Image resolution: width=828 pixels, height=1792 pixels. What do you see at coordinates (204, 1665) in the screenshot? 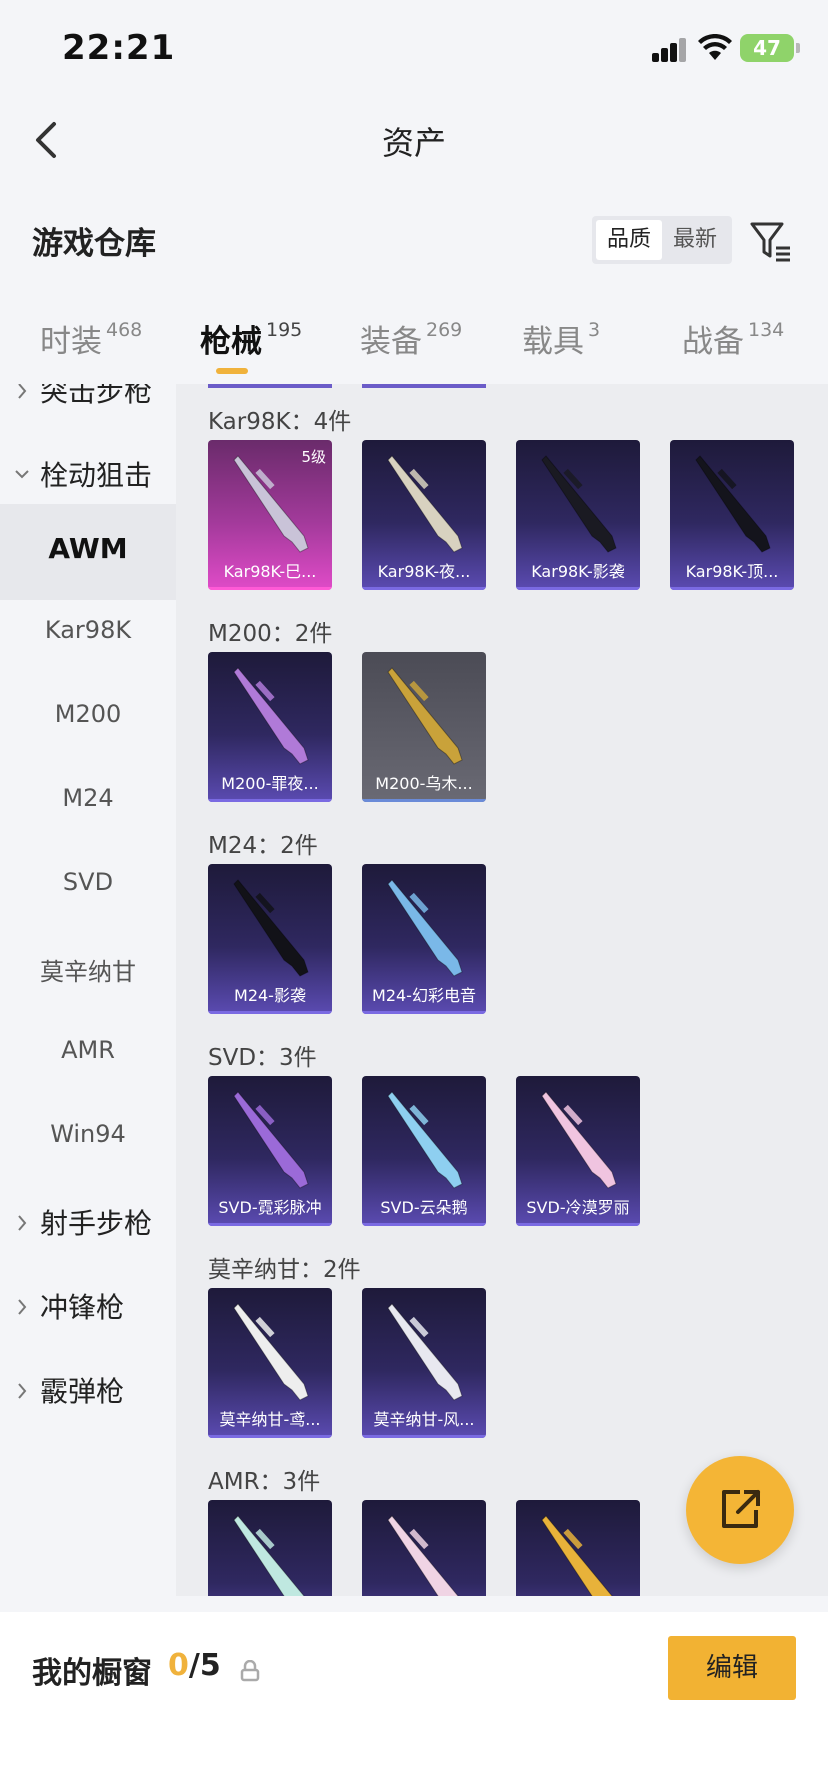
I see `showcase-total: /5` at bounding box center [204, 1665].